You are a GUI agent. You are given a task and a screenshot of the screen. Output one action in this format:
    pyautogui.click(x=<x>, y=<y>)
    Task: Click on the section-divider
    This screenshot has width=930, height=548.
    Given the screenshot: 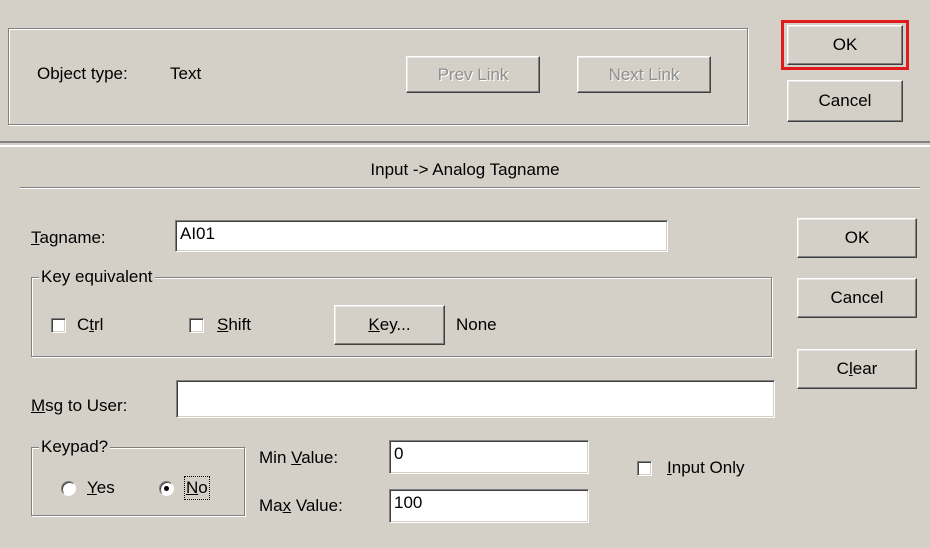 What is the action you would take?
    pyautogui.click(x=465, y=144)
    